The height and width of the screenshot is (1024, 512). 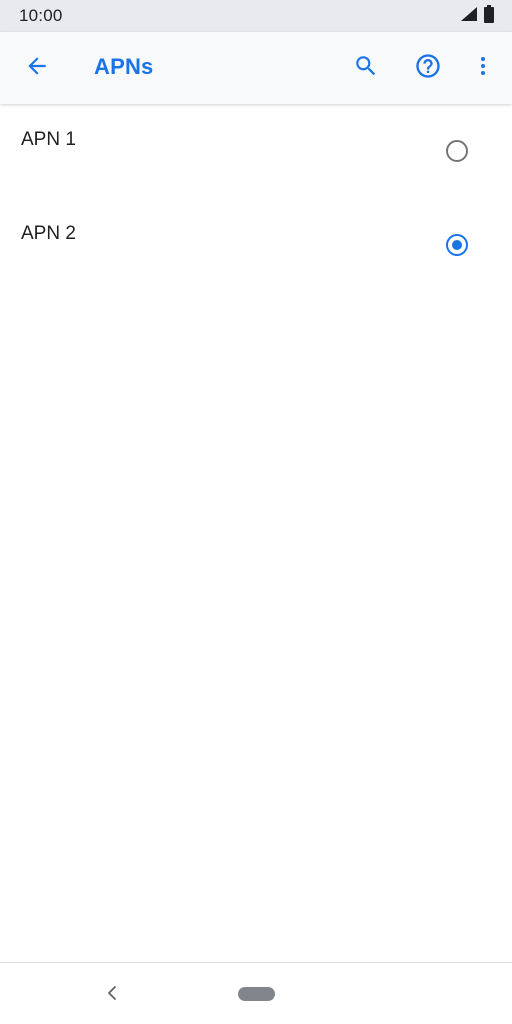 I want to click on back-button, so click(x=37, y=68).